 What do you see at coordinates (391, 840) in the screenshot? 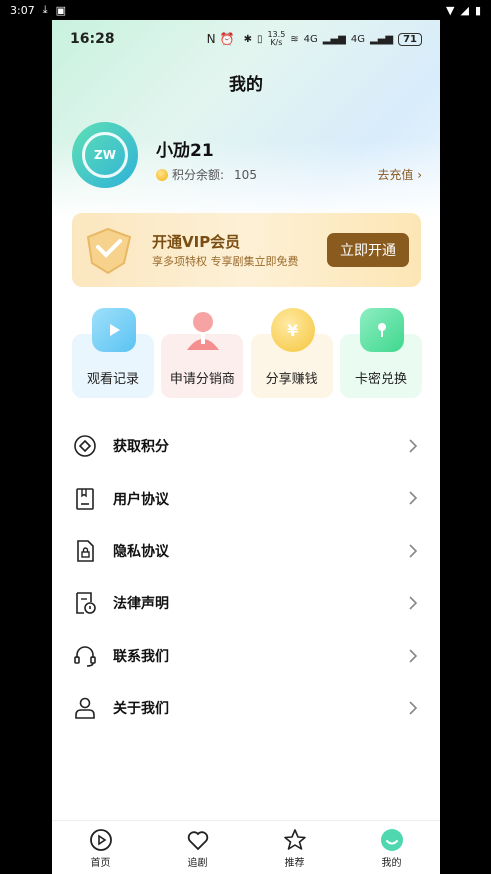
I see `profile-tab-icon` at bounding box center [391, 840].